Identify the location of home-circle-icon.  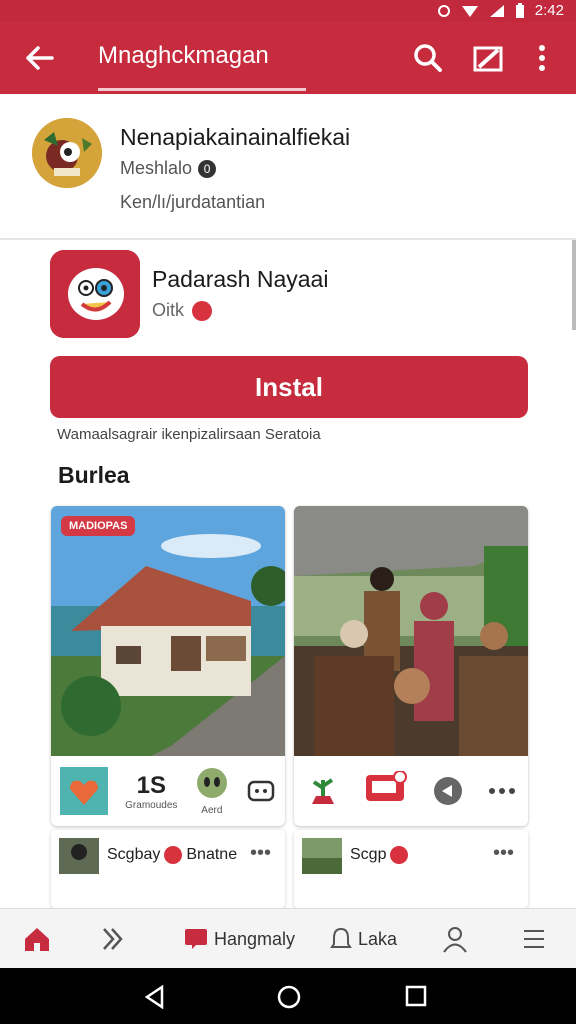
(289, 997).